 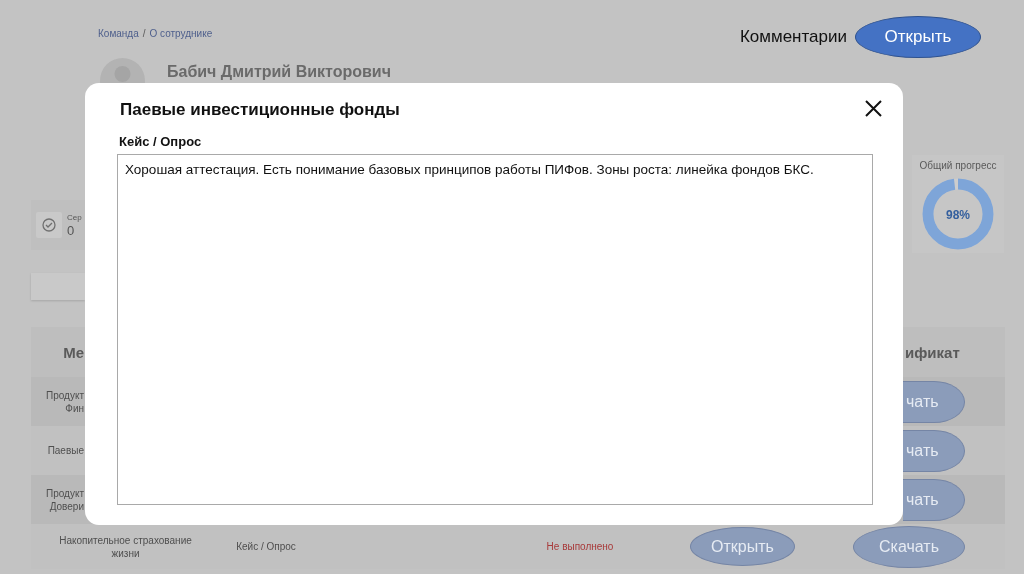 I want to click on column-header: ификат, so click(x=932, y=352).